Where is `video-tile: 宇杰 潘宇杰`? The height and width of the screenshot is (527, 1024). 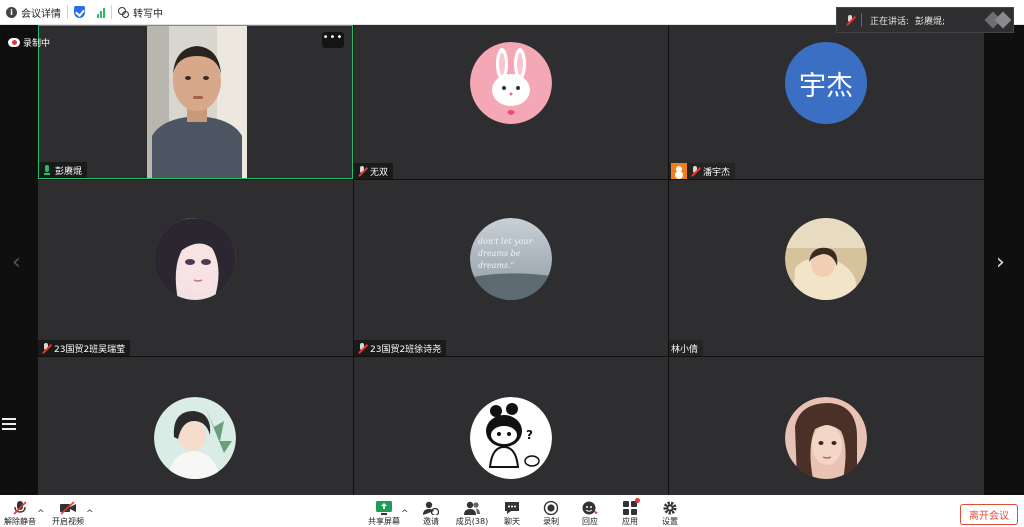 video-tile: 宇杰 潘宇杰 is located at coordinates (826, 102).